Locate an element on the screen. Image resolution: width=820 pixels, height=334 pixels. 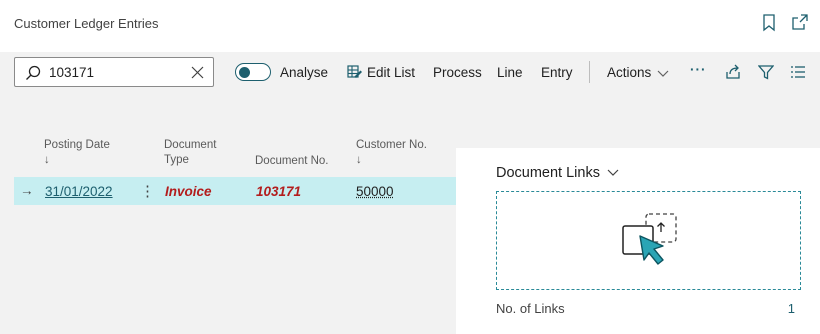
edit-list-button: Edit List is located at coordinates (391, 72).